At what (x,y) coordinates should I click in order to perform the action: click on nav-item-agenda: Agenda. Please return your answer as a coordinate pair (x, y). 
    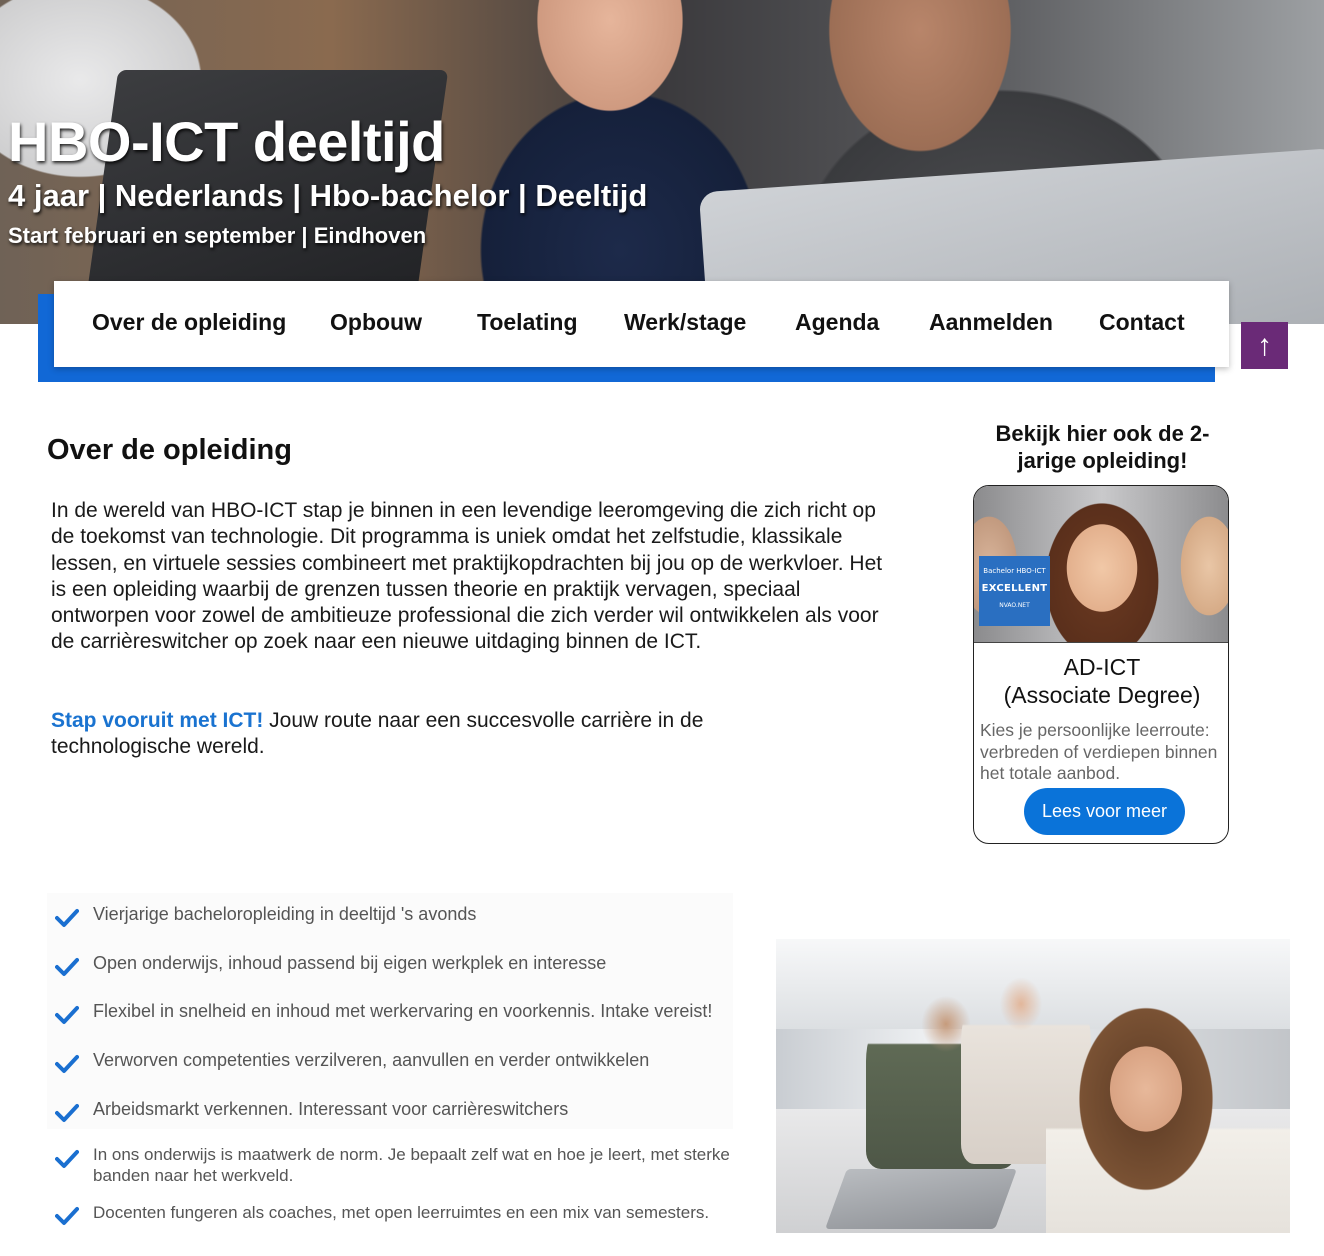
    Looking at the image, I should click on (837, 322).